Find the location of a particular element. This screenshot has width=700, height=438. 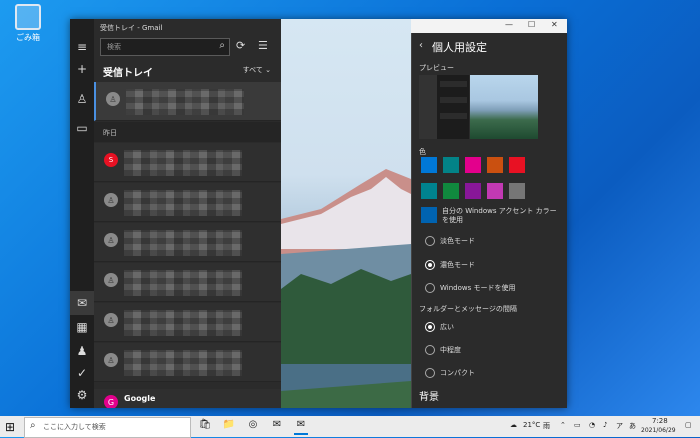

file-explorer-icon: 📁 is located at coordinates (229, 426).